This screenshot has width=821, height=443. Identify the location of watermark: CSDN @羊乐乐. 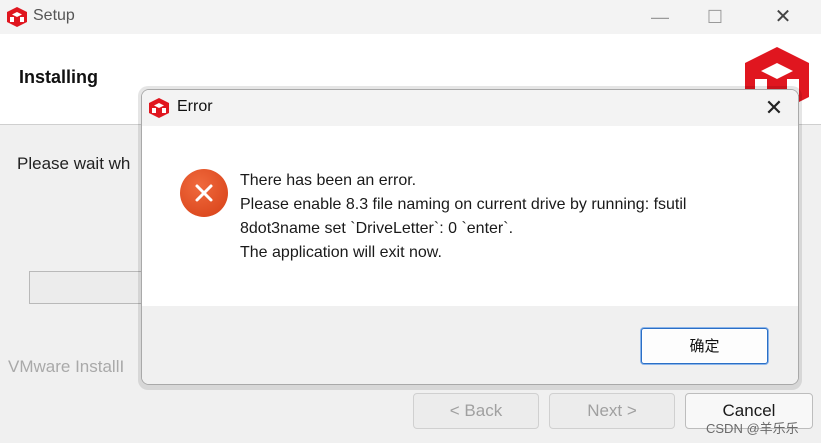
(752, 428).